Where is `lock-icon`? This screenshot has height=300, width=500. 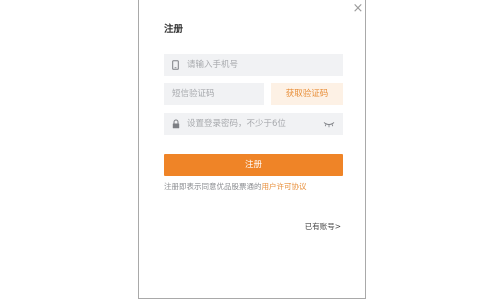
lock-icon is located at coordinates (176, 124).